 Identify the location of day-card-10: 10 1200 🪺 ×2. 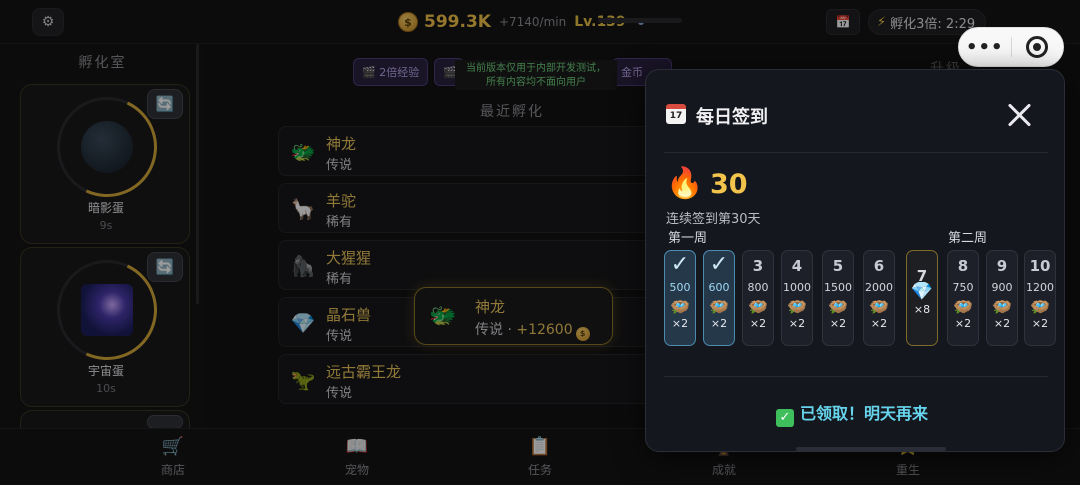
(1040, 298).